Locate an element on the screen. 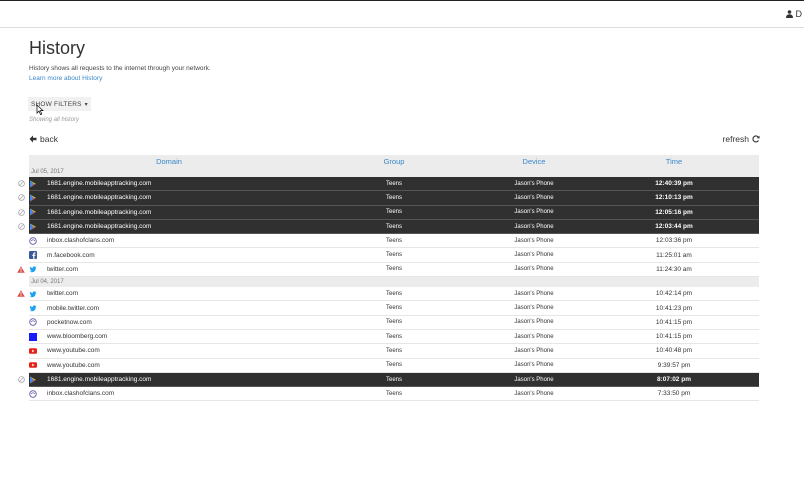  learn-more-link: Learn more about History is located at coordinates (65, 78).